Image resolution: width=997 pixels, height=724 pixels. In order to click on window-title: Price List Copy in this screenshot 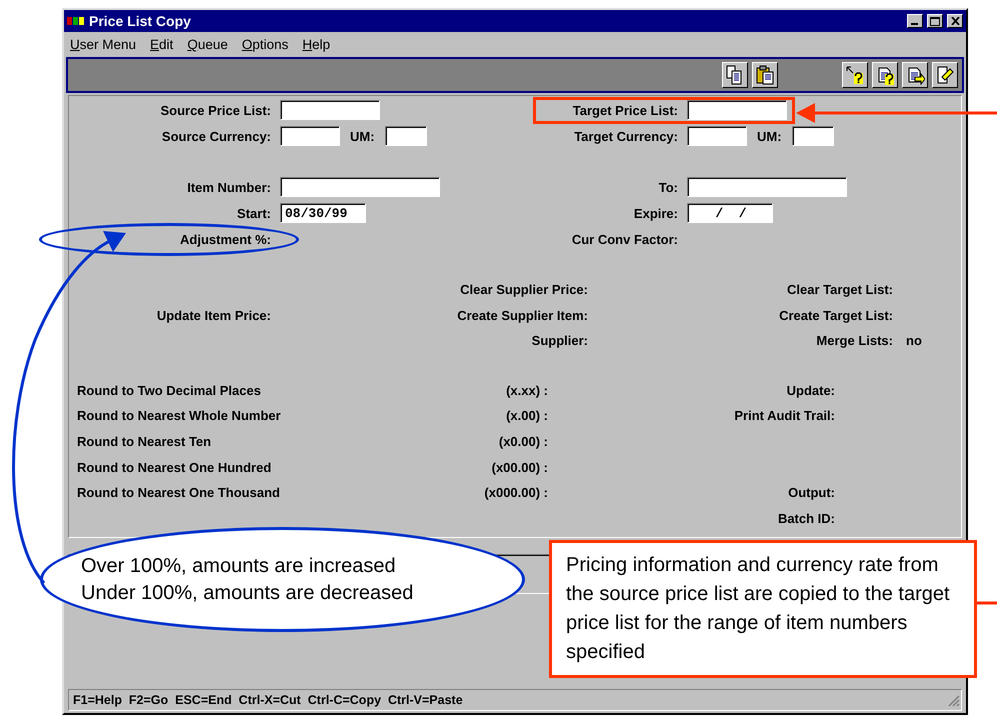, I will do `click(140, 21)`.